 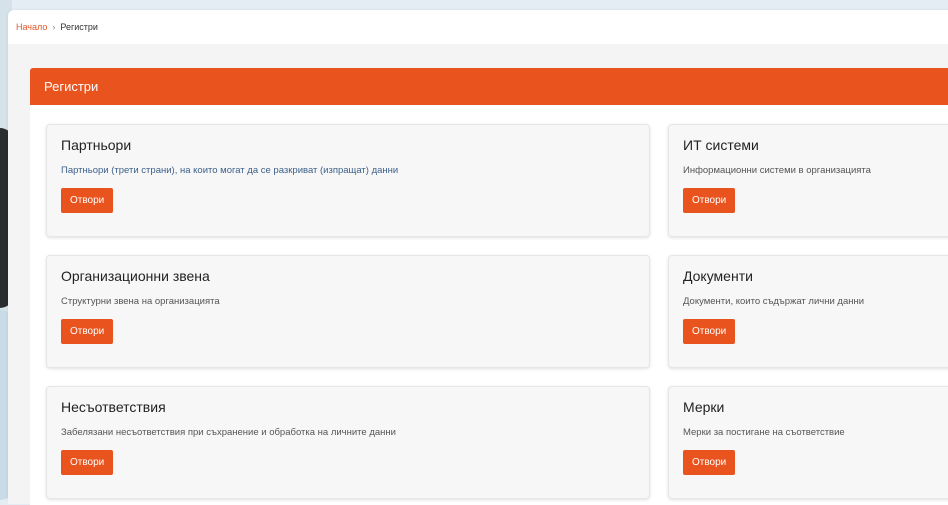 What do you see at coordinates (709, 200) in the screenshot?
I see `open-it-systems-button: Отвори` at bounding box center [709, 200].